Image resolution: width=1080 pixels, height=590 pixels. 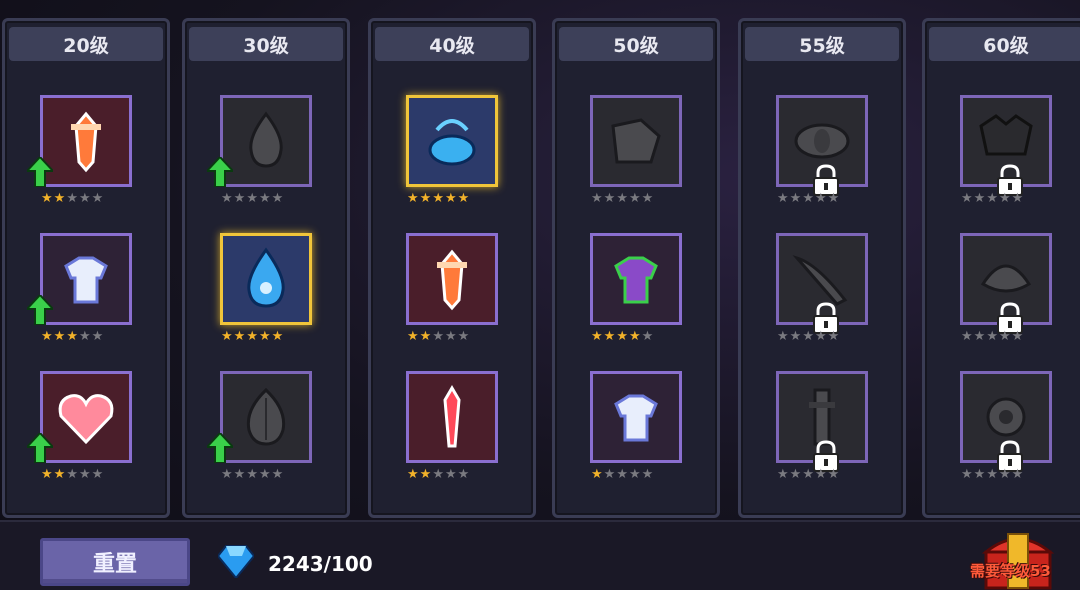 What do you see at coordinates (1004, 44) in the screenshot?
I see `column-header: 60级` at bounding box center [1004, 44].